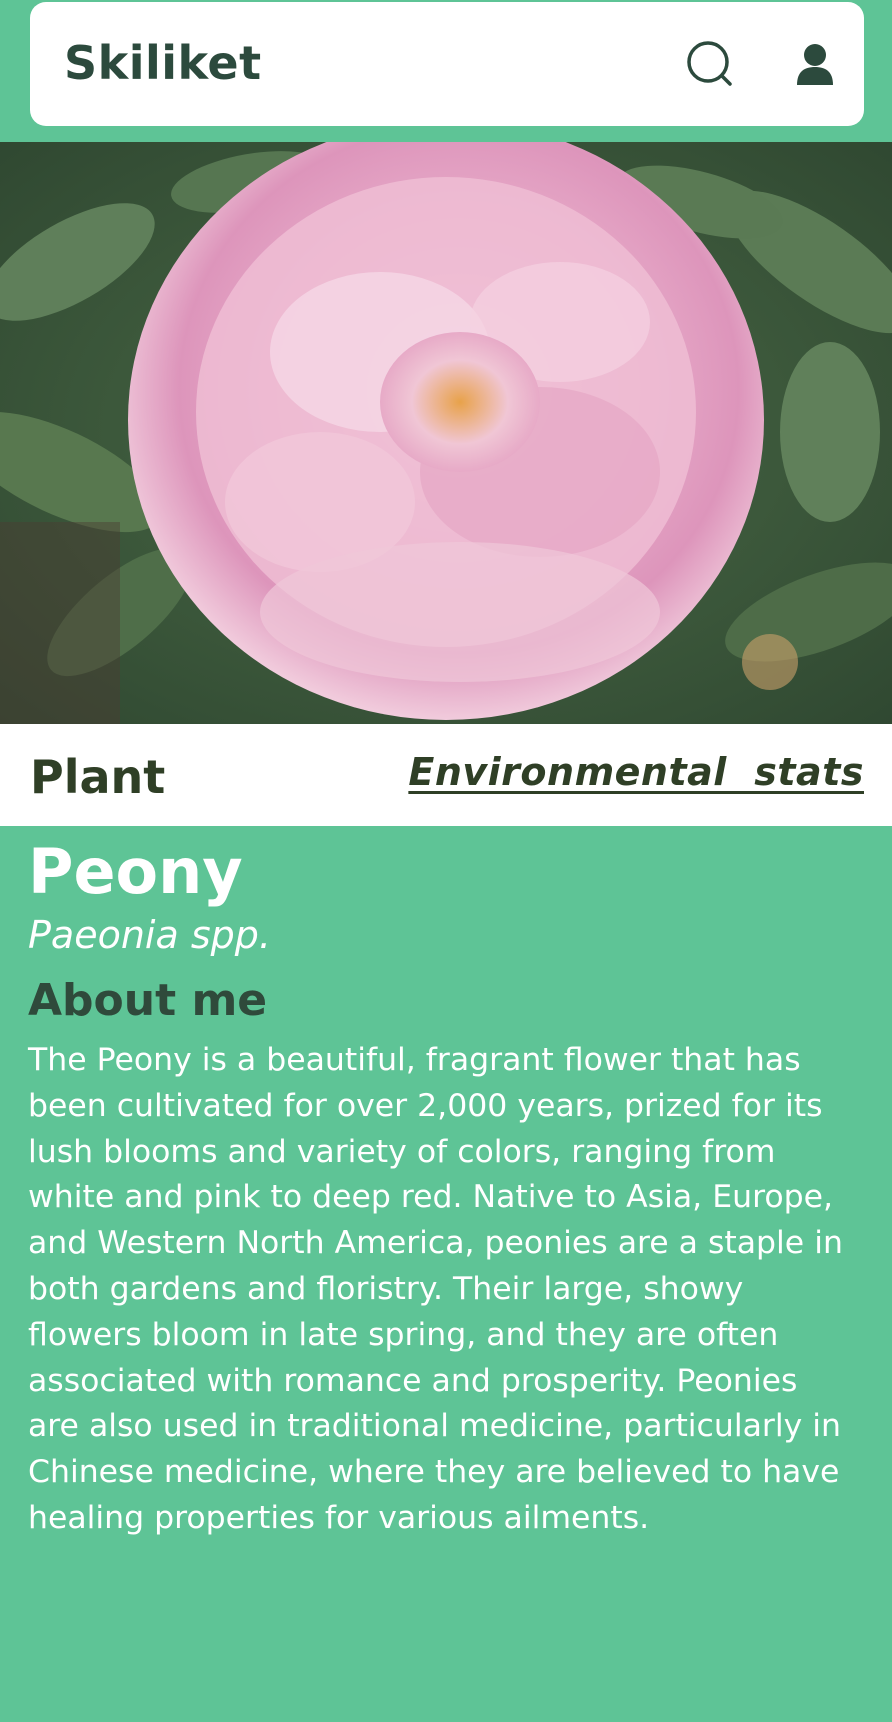 The width and height of the screenshot is (892, 1722). What do you see at coordinates (148, 1000) in the screenshot?
I see `about-heading: About me` at bounding box center [148, 1000].